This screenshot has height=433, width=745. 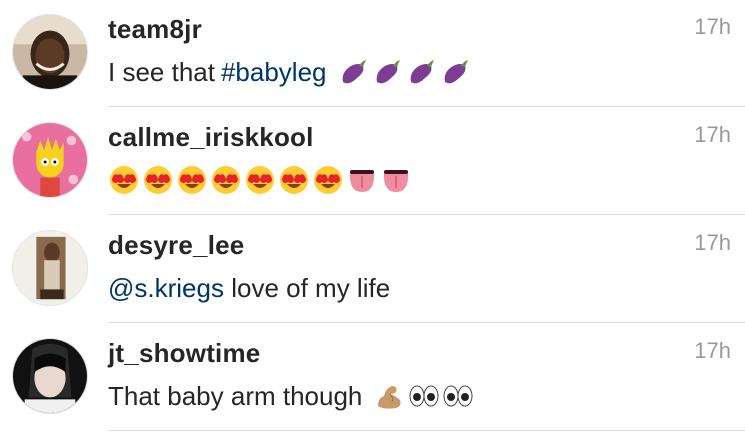 I want to click on hashtag-link: #babyleg, so click(x=274, y=72).